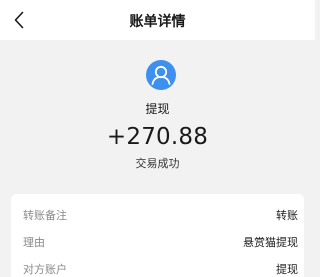 The width and height of the screenshot is (320, 277). I want to click on user-icon, so click(161, 75).